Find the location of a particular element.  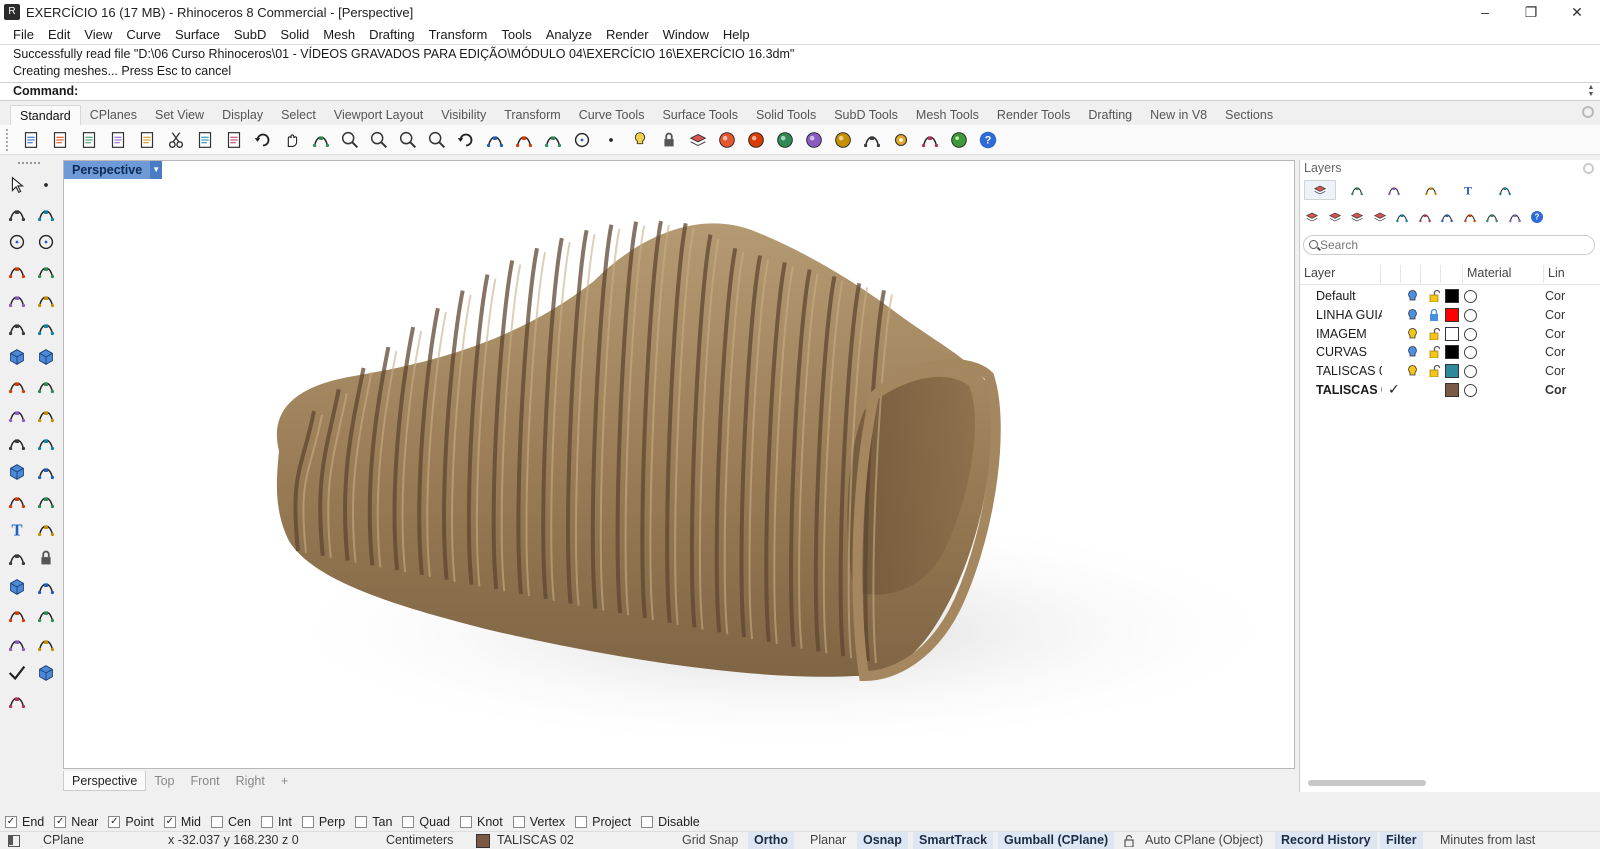

extrude-icon is located at coordinates (17, 386).